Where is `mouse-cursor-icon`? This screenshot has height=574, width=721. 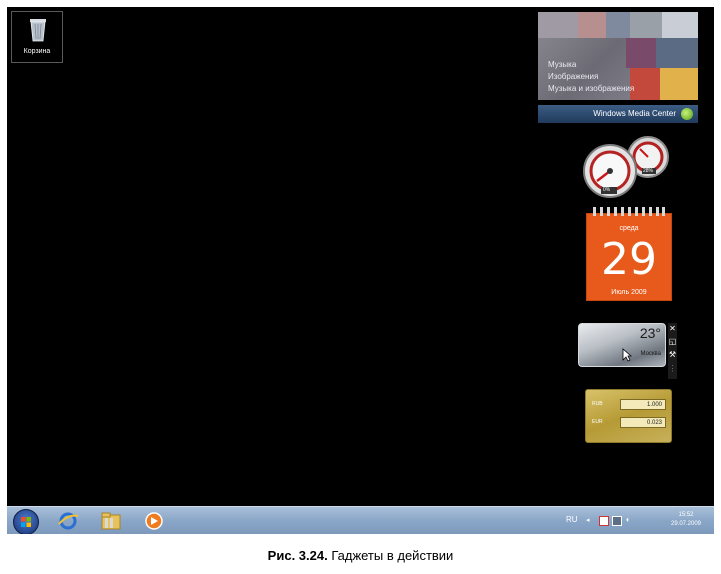
mouse-cursor-icon is located at coordinates (627, 355).